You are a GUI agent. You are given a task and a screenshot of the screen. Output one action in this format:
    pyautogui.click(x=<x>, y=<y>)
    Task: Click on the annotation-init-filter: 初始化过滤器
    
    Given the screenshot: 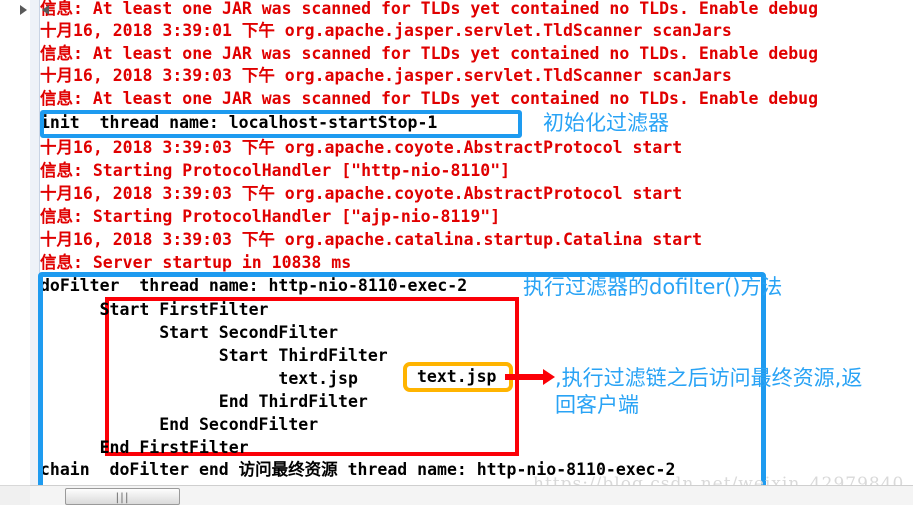 What is the action you would take?
    pyautogui.click(x=606, y=123)
    